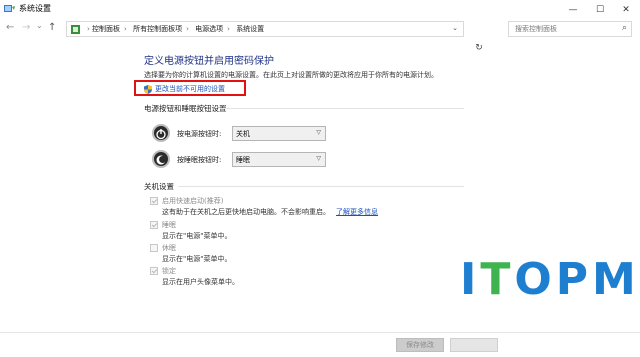  What do you see at coordinates (159, 186) in the screenshot?
I see `shutdown-section-title: 关机设置` at bounding box center [159, 186].